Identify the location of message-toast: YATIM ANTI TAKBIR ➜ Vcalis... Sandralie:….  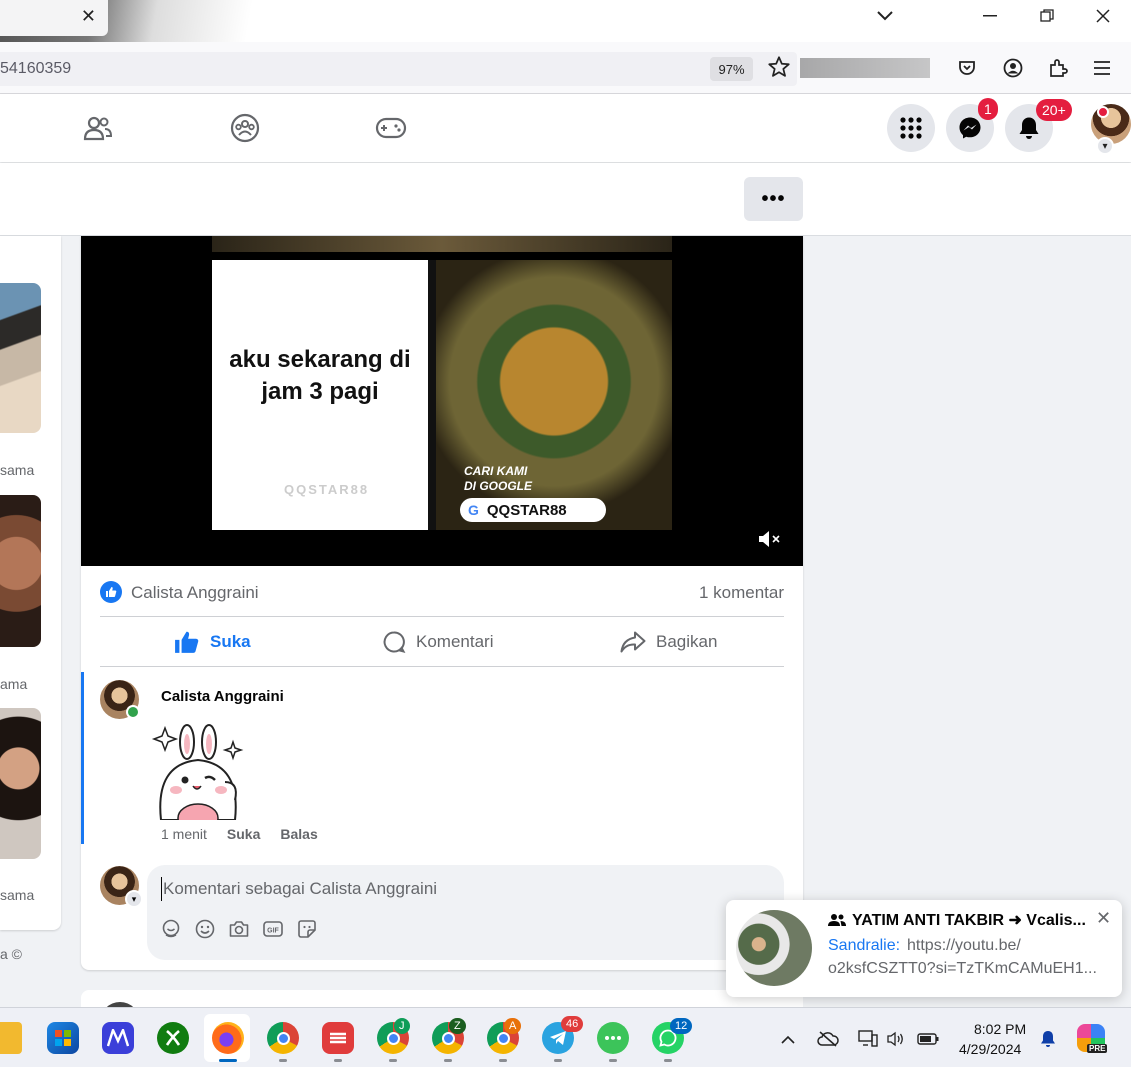
(924, 948).